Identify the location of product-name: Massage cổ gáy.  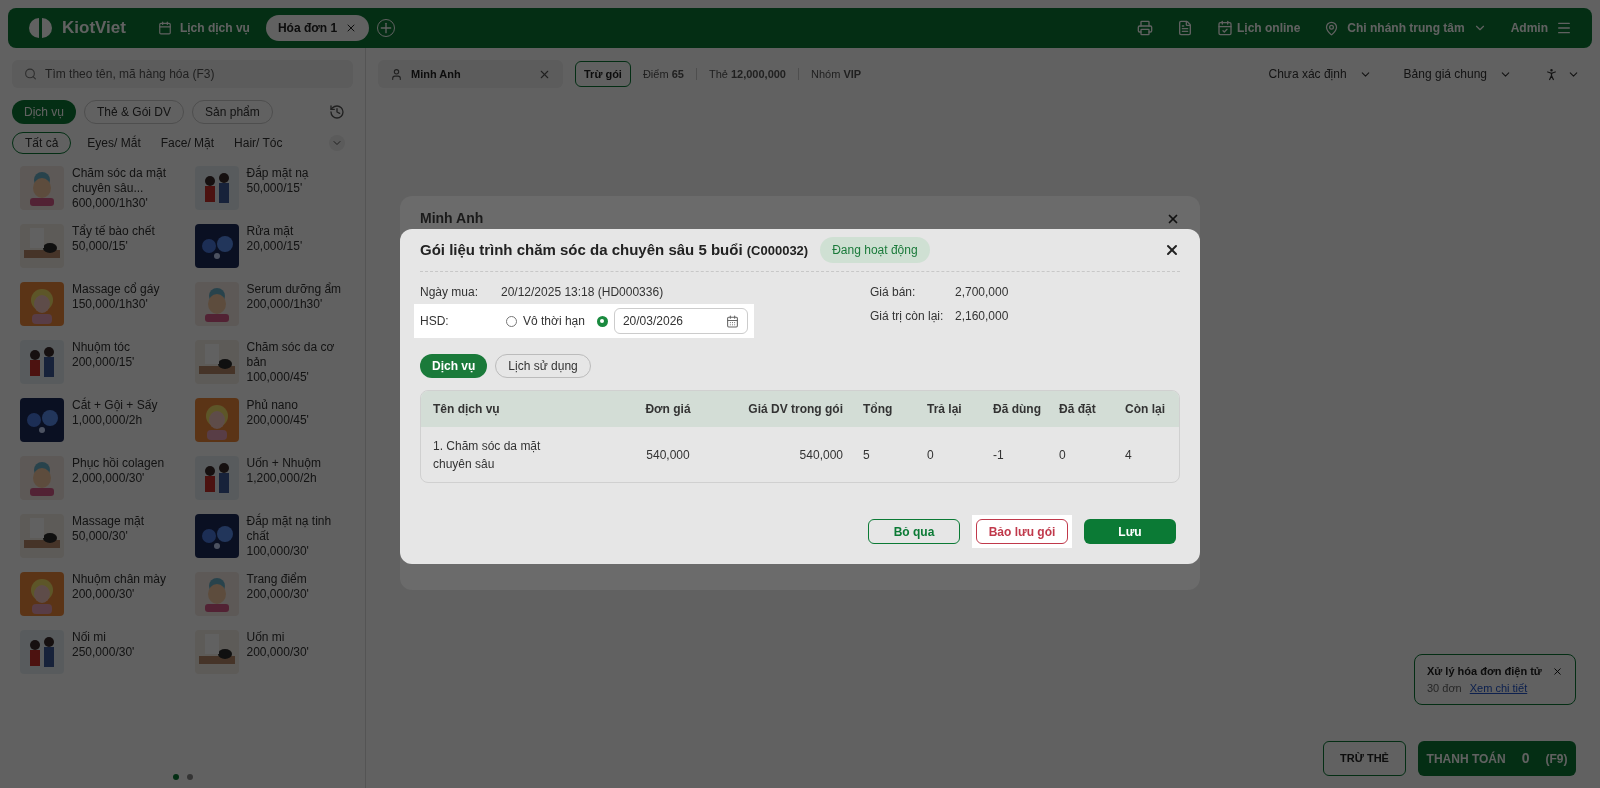
(116, 289).